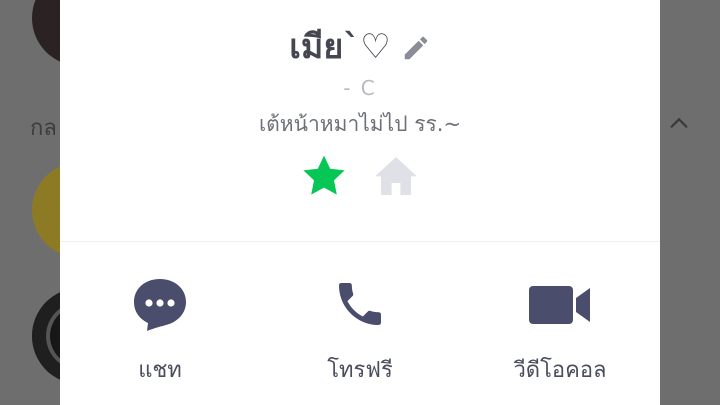  Describe the element at coordinates (560, 336) in the screenshot. I see `video-call-button: วีดีโอคอล` at that location.